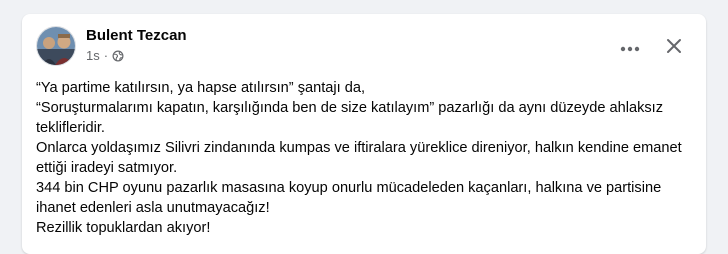  I want to click on more-options-button, so click(630, 48).